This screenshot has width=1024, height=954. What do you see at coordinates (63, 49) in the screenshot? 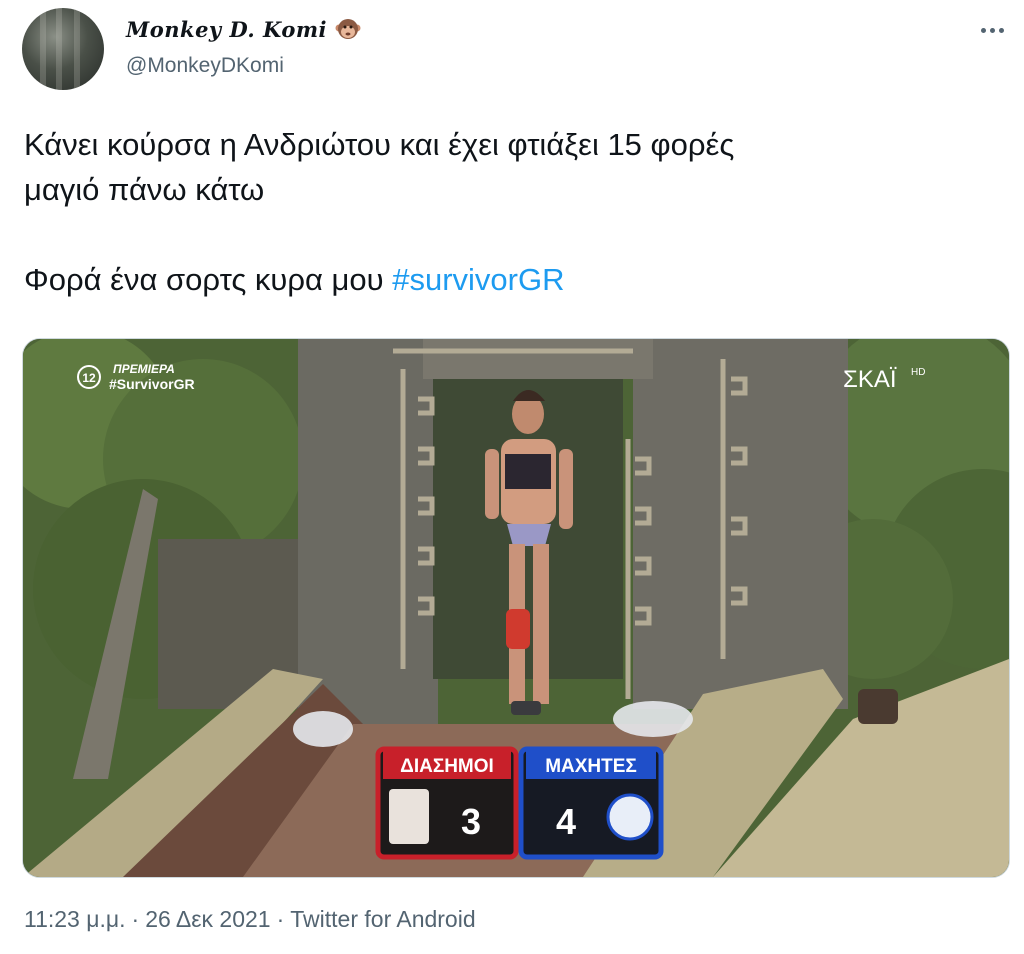
I see `avatar` at bounding box center [63, 49].